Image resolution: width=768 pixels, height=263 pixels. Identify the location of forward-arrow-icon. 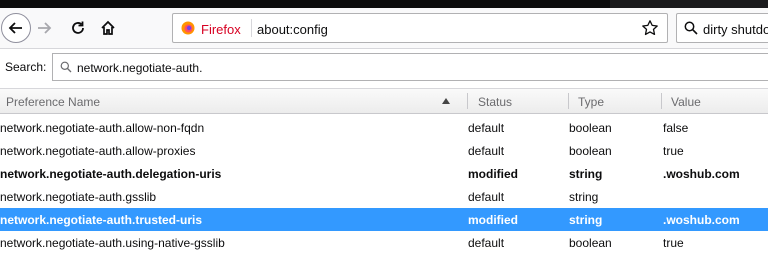
(45, 28).